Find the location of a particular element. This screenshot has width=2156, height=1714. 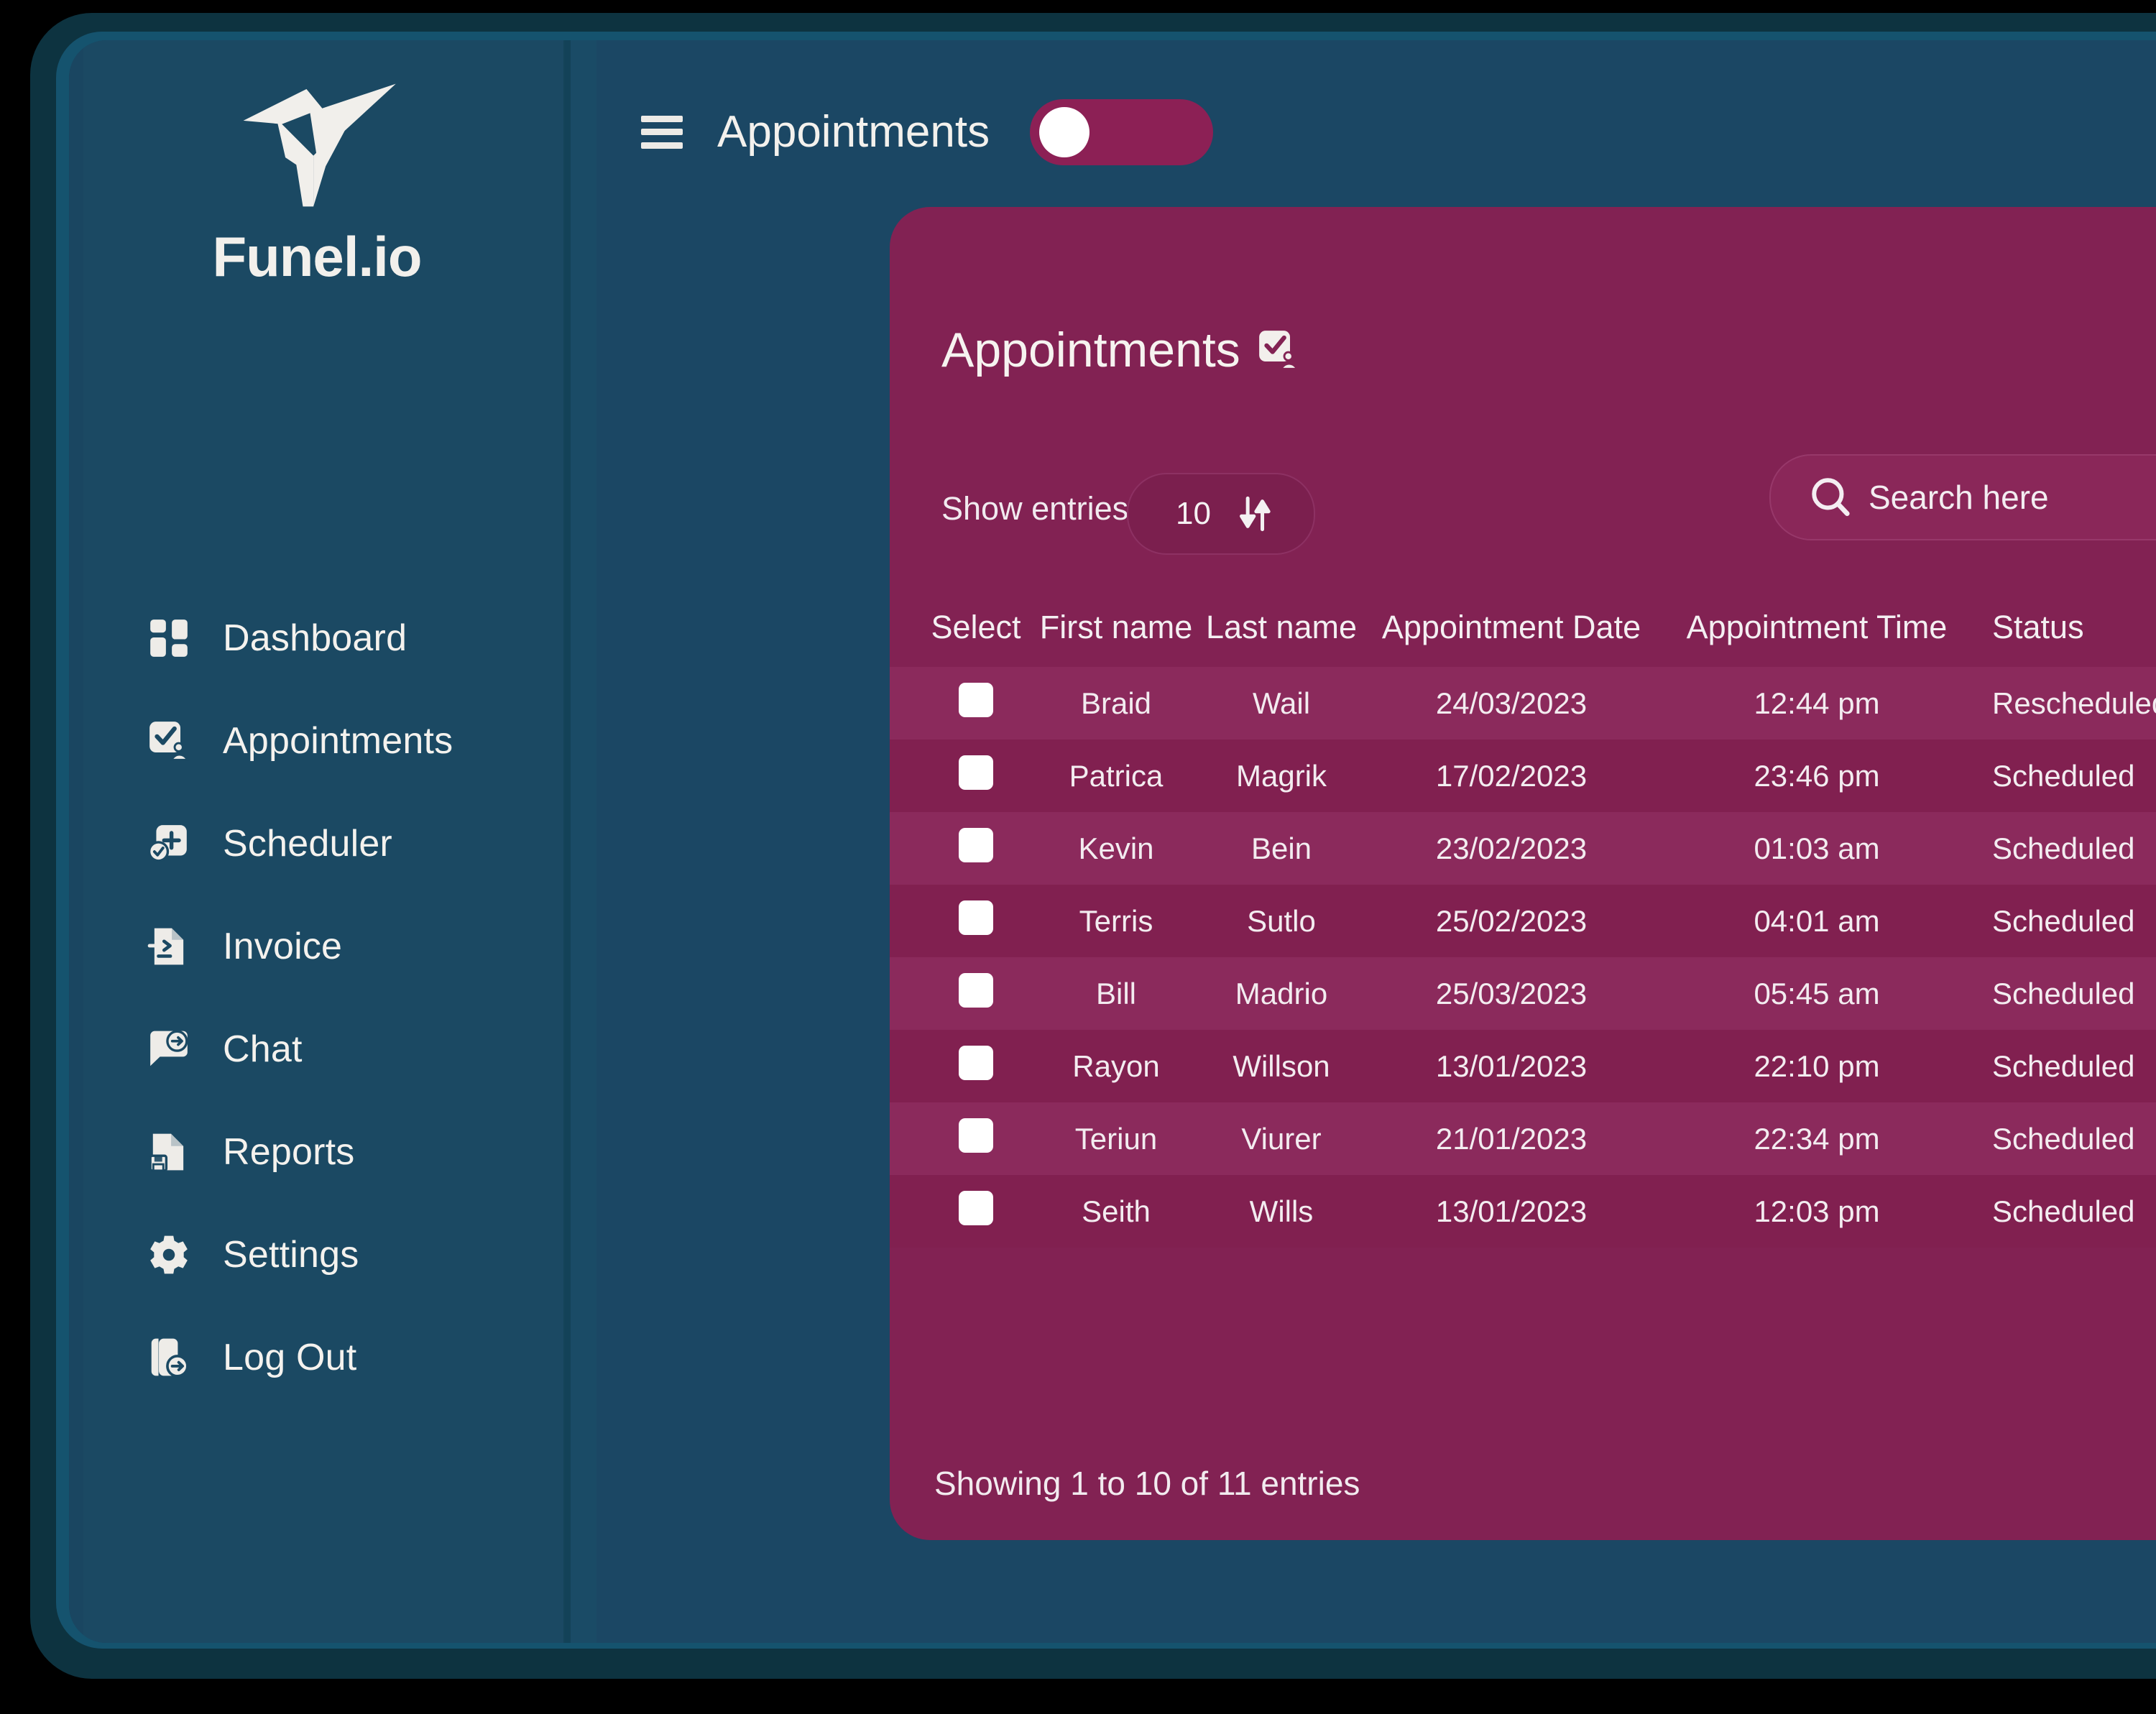

cell-date: 24/03/2023 is located at coordinates (1512, 703).